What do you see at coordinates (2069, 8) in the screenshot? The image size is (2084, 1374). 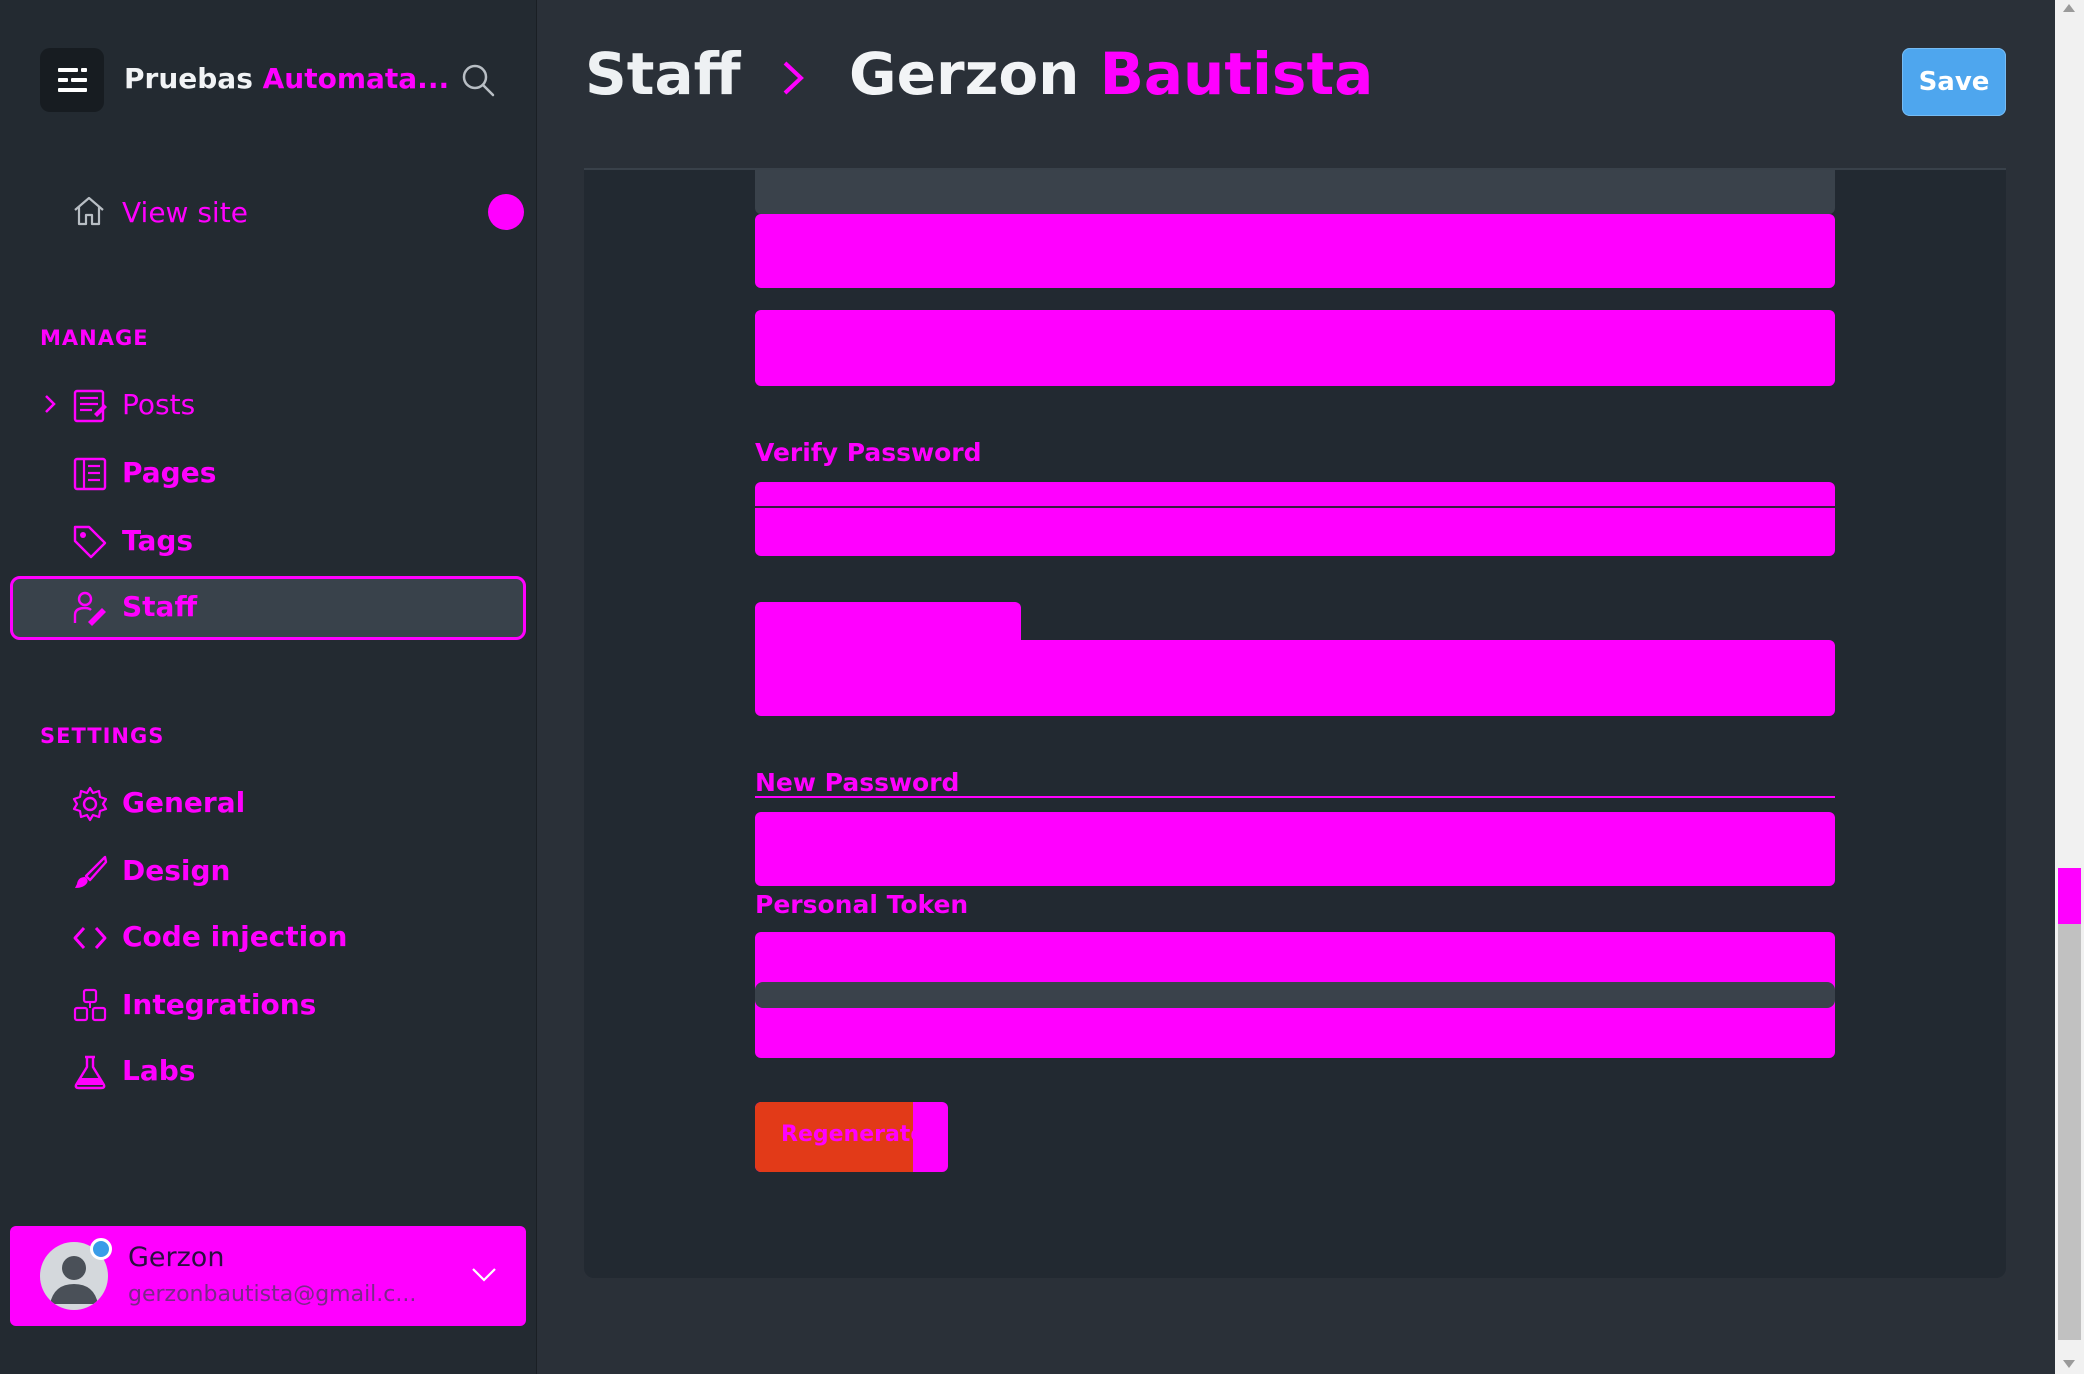 I see `scroll-up-icon` at bounding box center [2069, 8].